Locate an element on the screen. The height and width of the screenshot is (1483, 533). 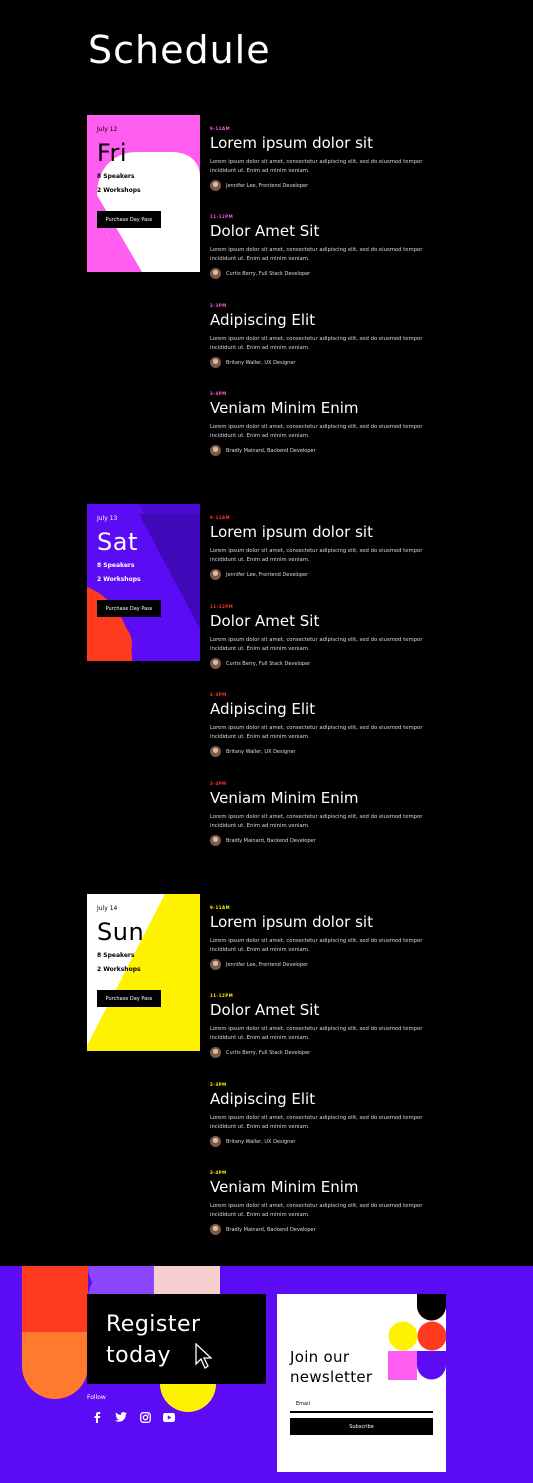
footer-decoration is located at coordinates (121, 1339).